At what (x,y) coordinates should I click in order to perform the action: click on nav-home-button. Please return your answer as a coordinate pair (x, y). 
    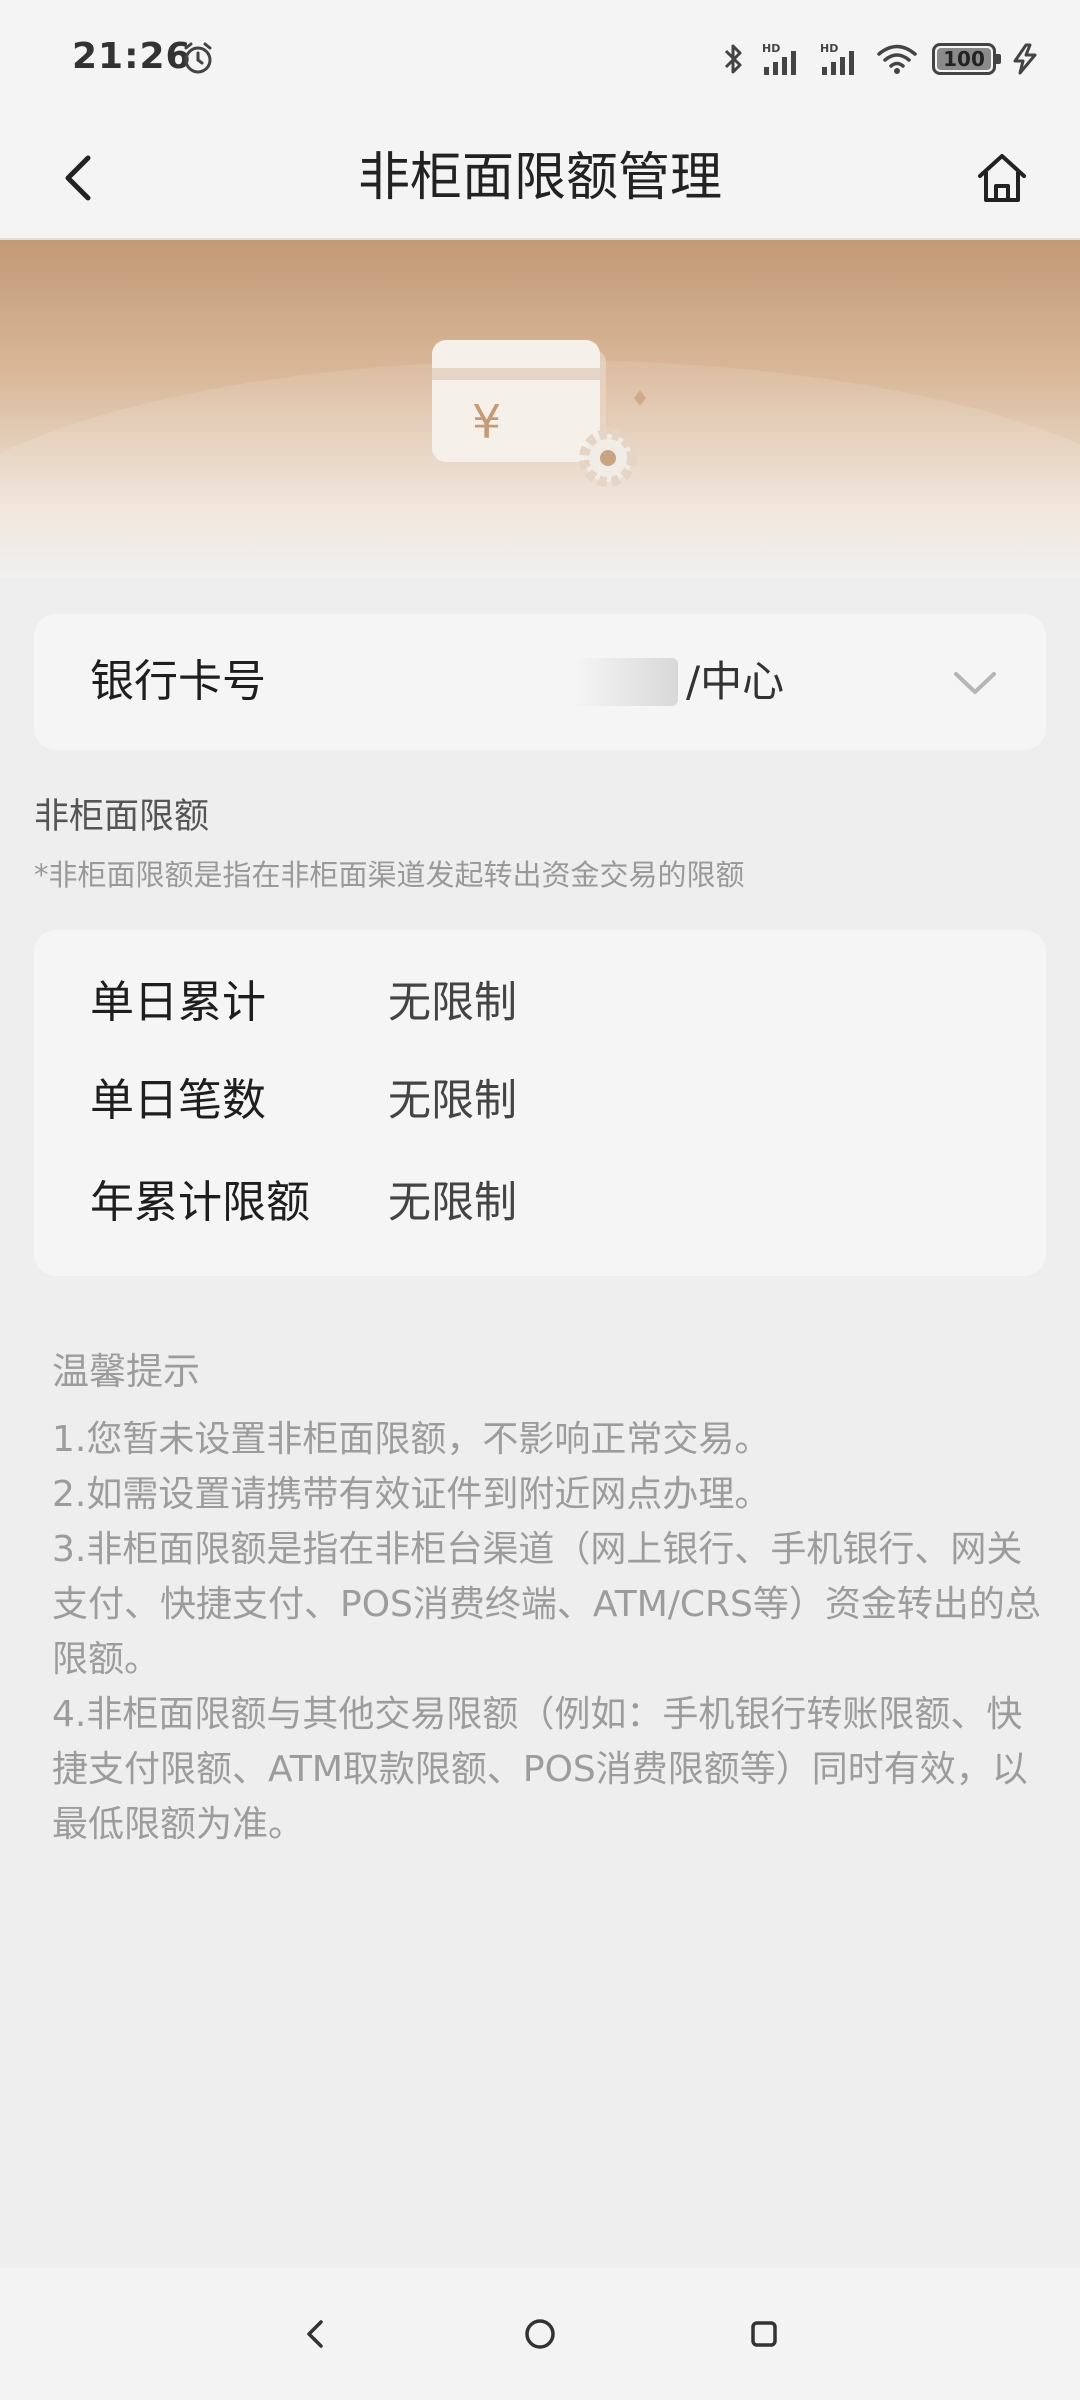
    Looking at the image, I should click on (540, 2334).